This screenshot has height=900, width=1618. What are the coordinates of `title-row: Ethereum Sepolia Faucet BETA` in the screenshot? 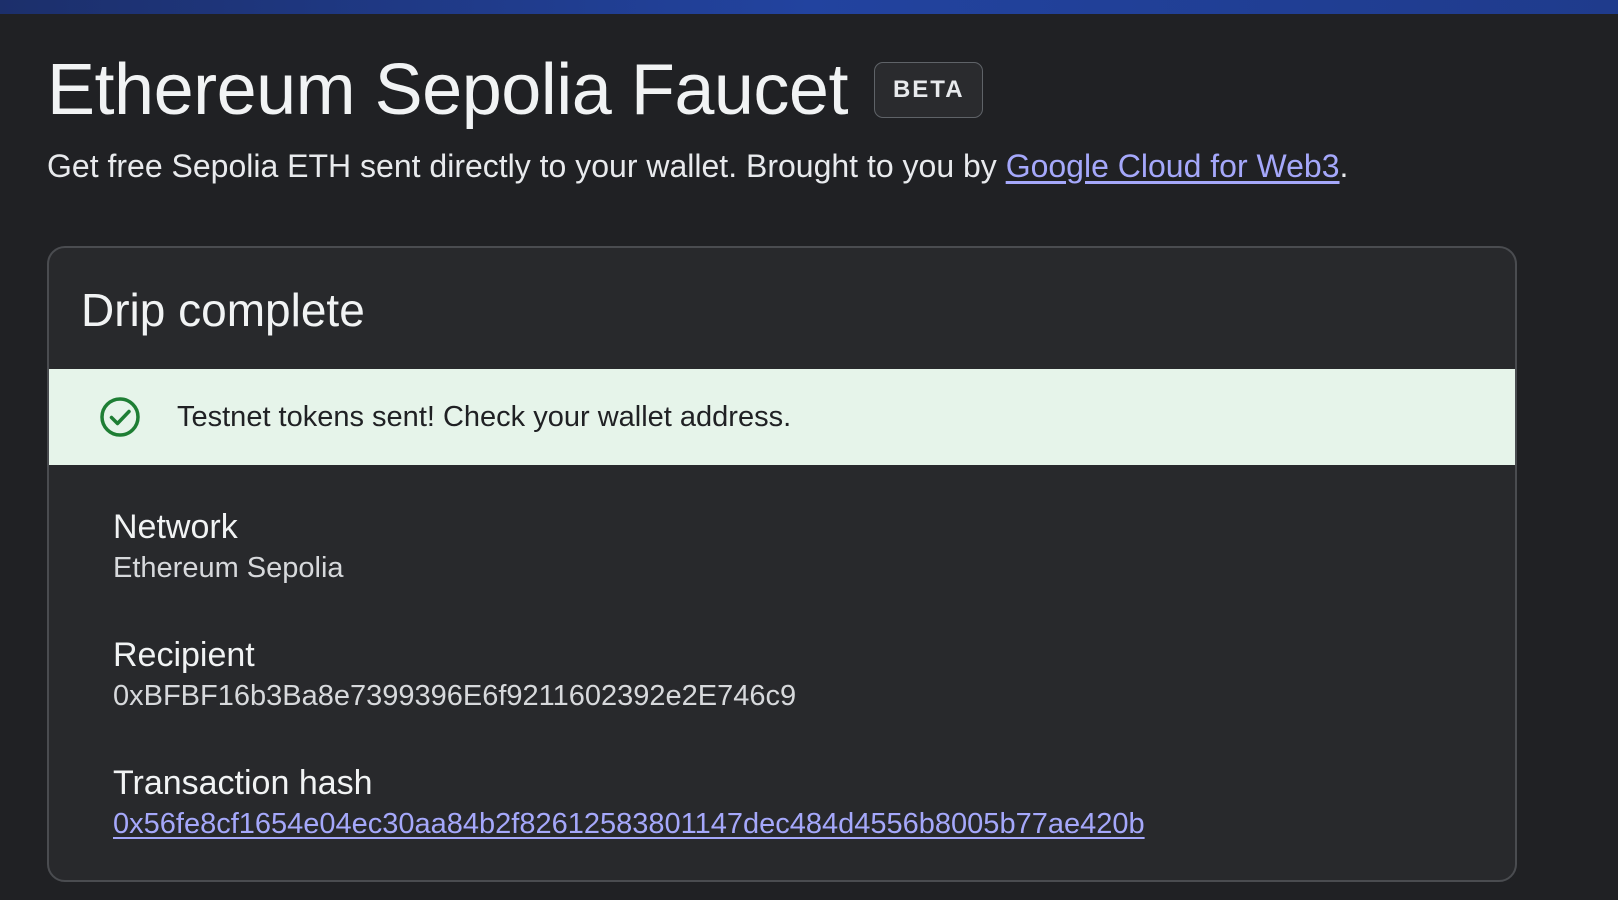 It's located at (807, 90).